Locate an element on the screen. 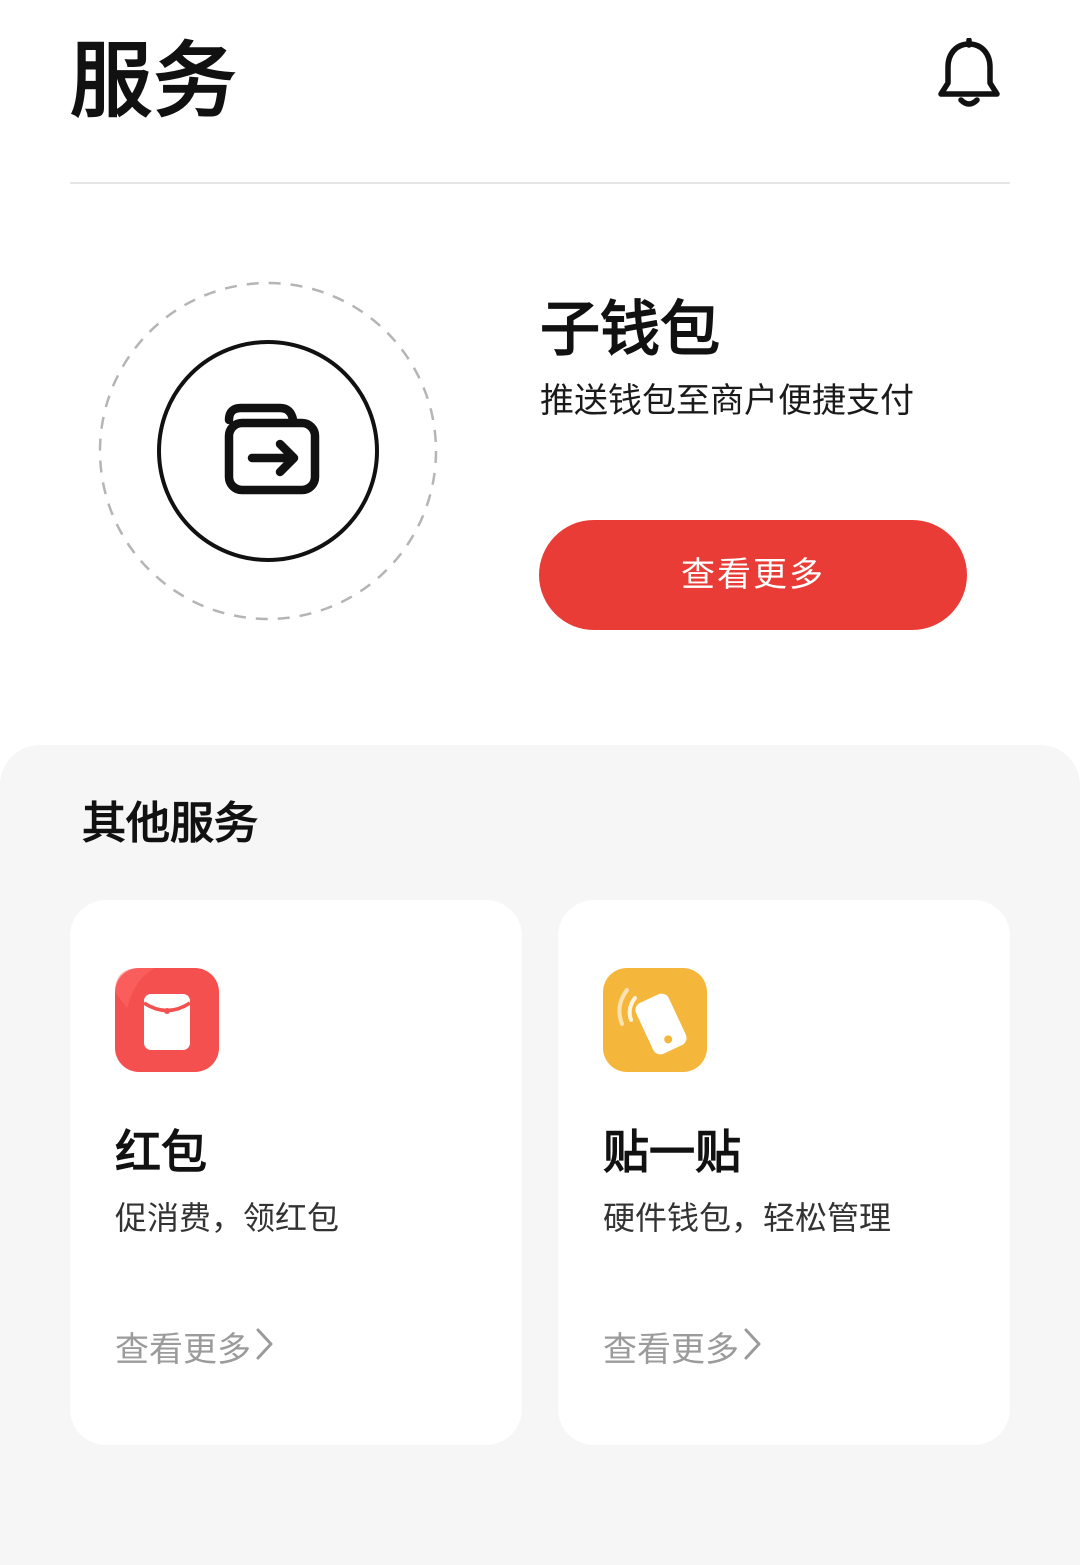  red-envelope-icon is located at coordinates (167, 1020).